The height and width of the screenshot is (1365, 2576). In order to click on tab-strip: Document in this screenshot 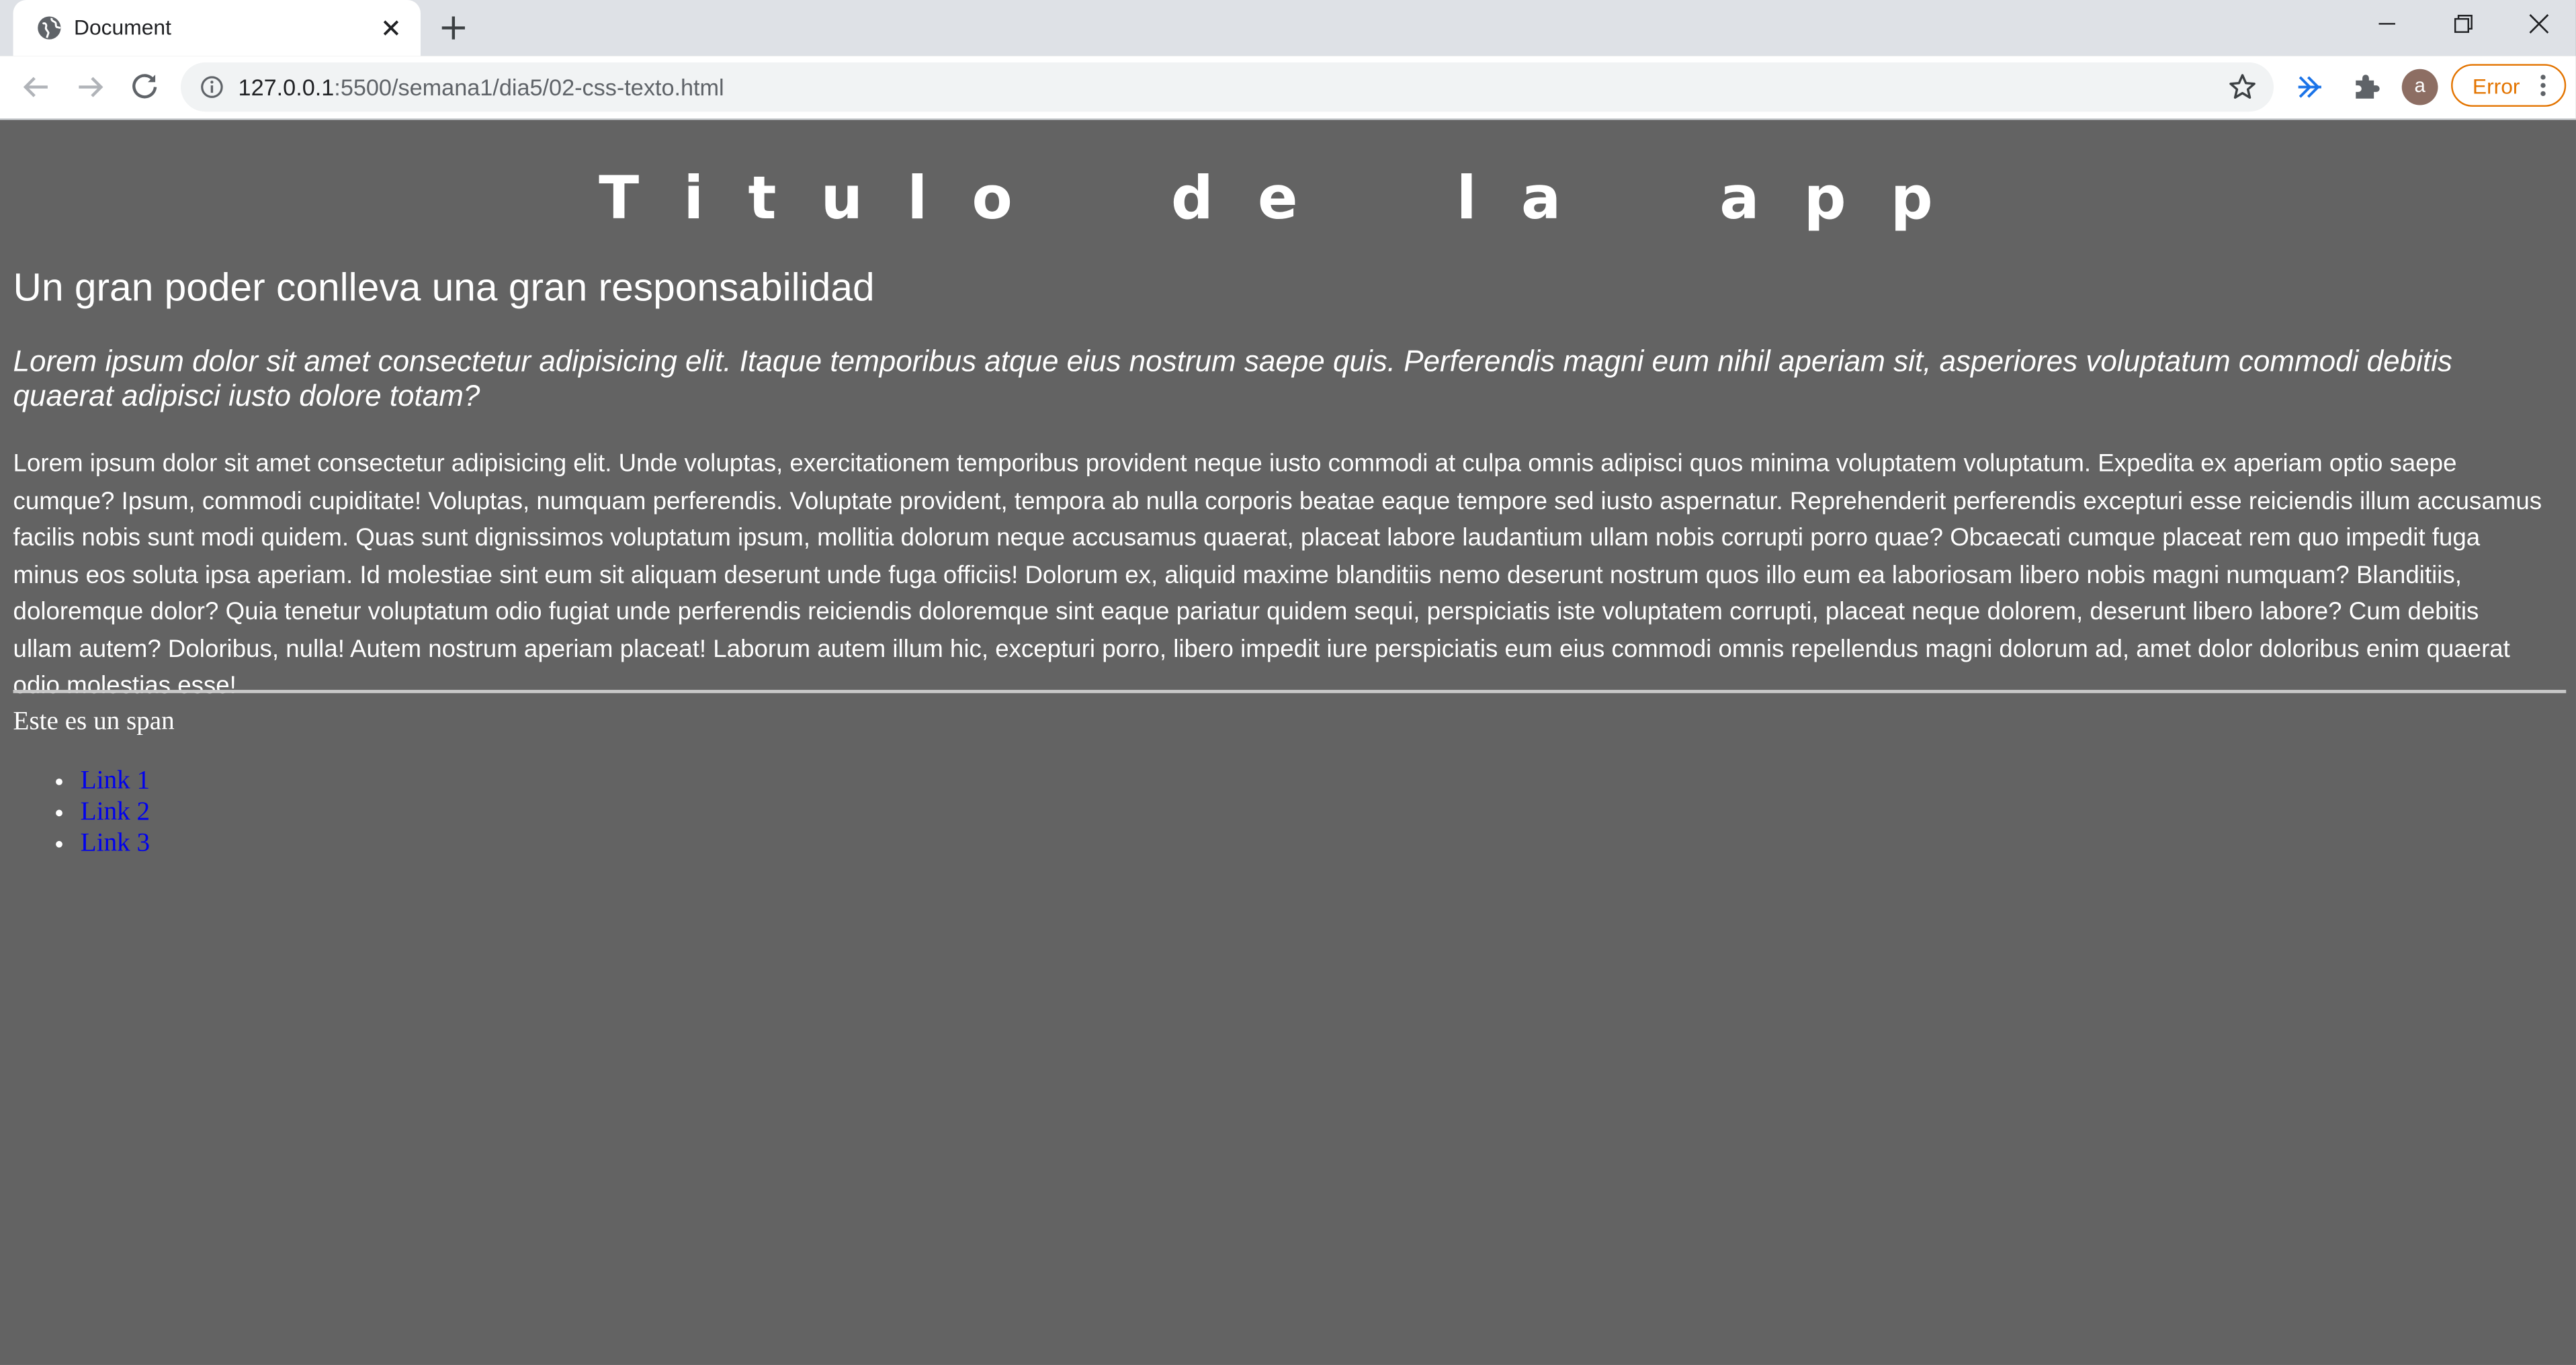, I will do `click(1288, 28)`.